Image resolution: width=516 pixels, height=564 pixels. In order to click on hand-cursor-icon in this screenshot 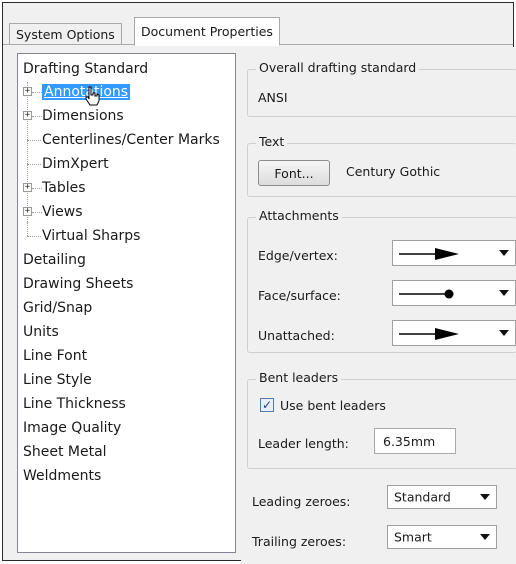, I will do `click(92, 96)`.